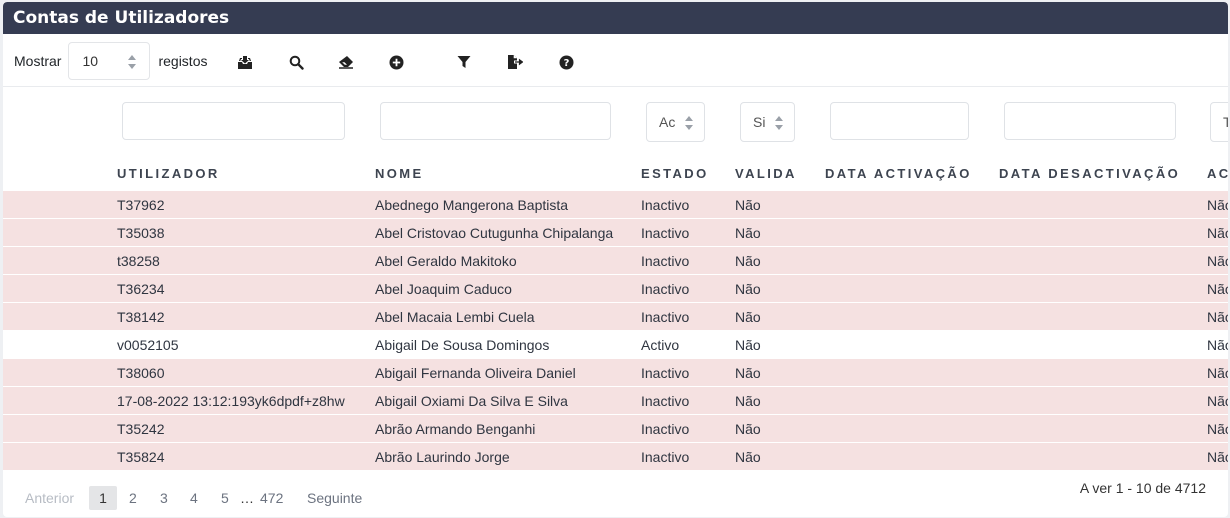 This screenshot has width=1230, height=518. Describe the element at coordinates (443, 289) in the screenshot. I see `cell-nome: Abel Joaquim Caduco` at that location.